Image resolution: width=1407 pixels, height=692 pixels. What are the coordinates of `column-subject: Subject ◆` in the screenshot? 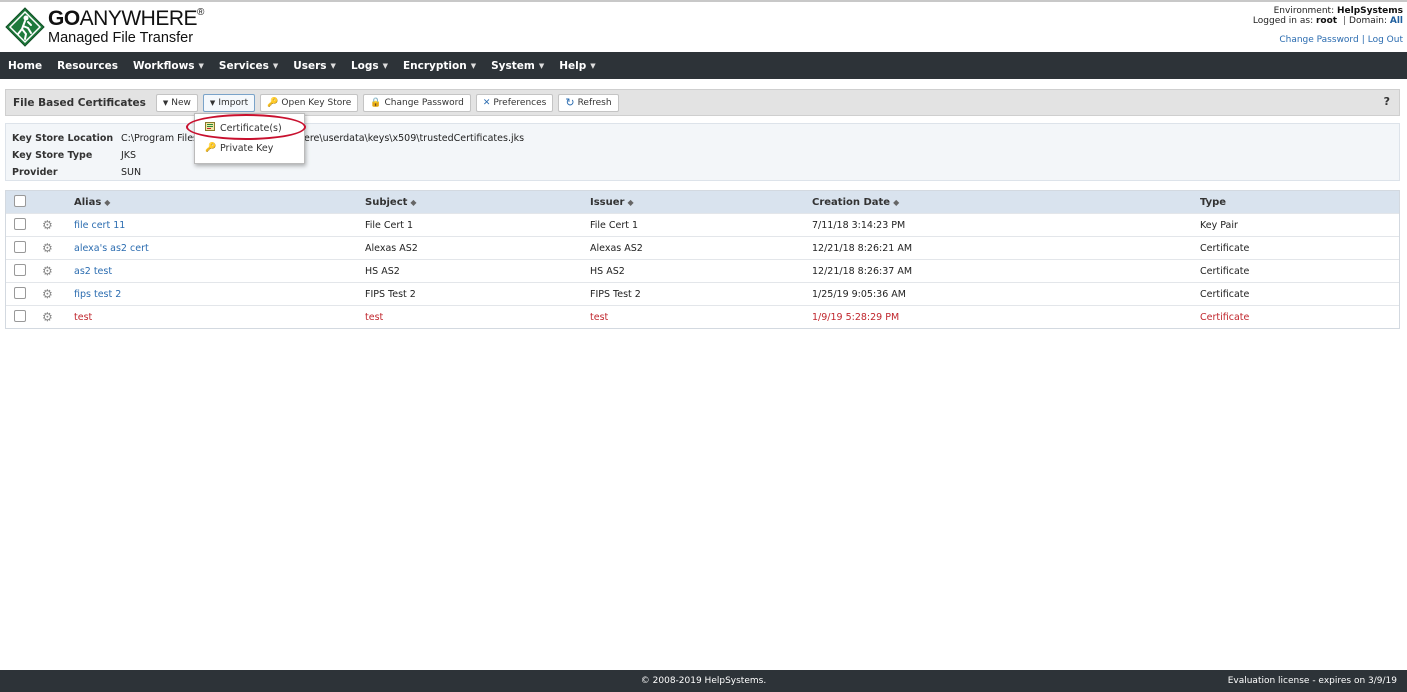 It's located at (477, 202).